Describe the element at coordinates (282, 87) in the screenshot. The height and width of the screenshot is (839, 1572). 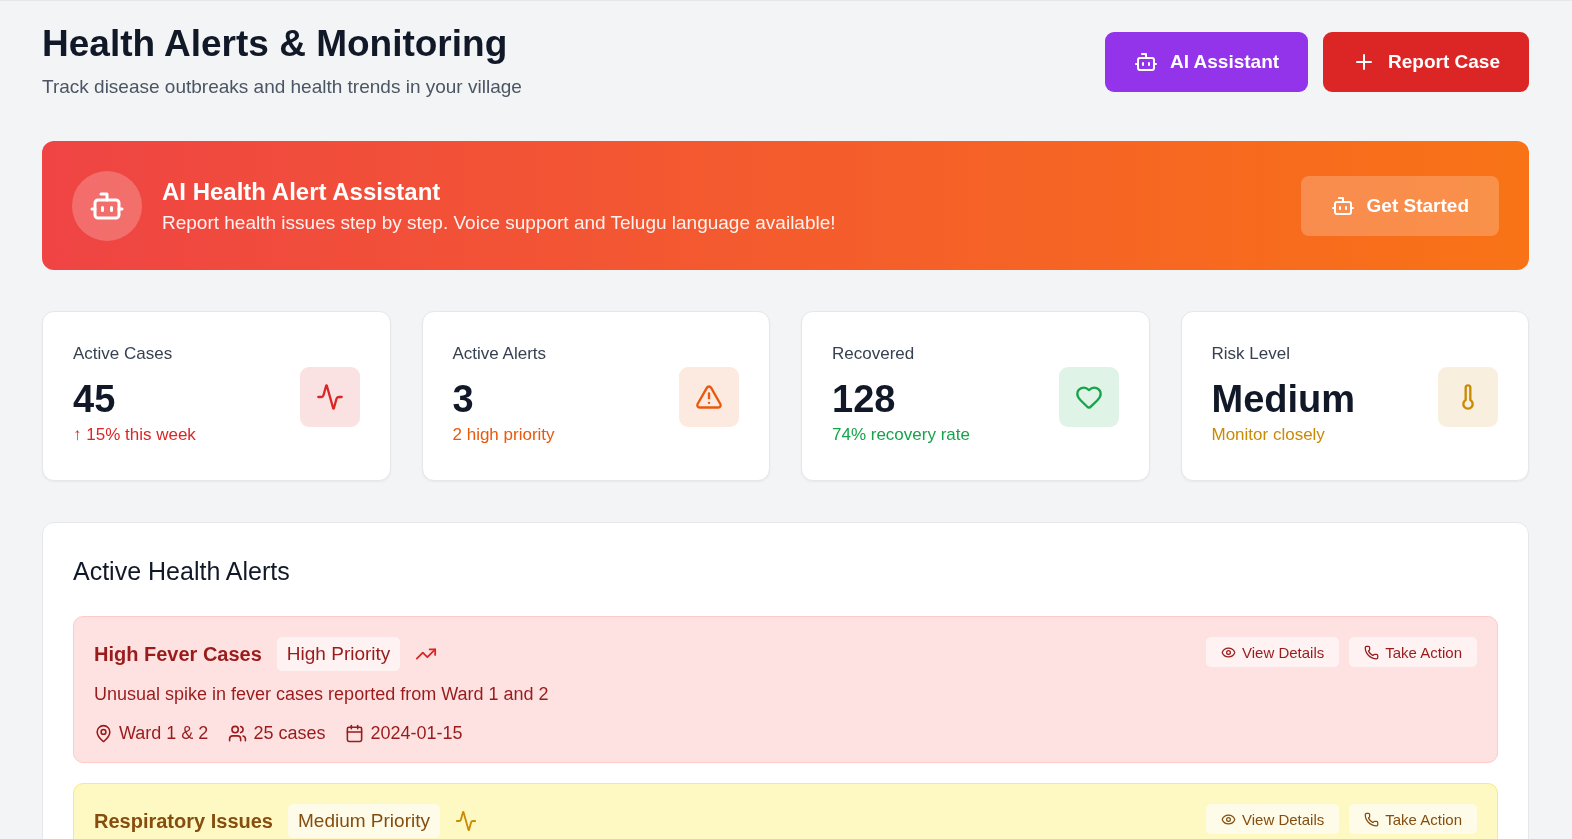
I see `page-subtitle: Track disease outbreaks and health trends in your village` at that location.